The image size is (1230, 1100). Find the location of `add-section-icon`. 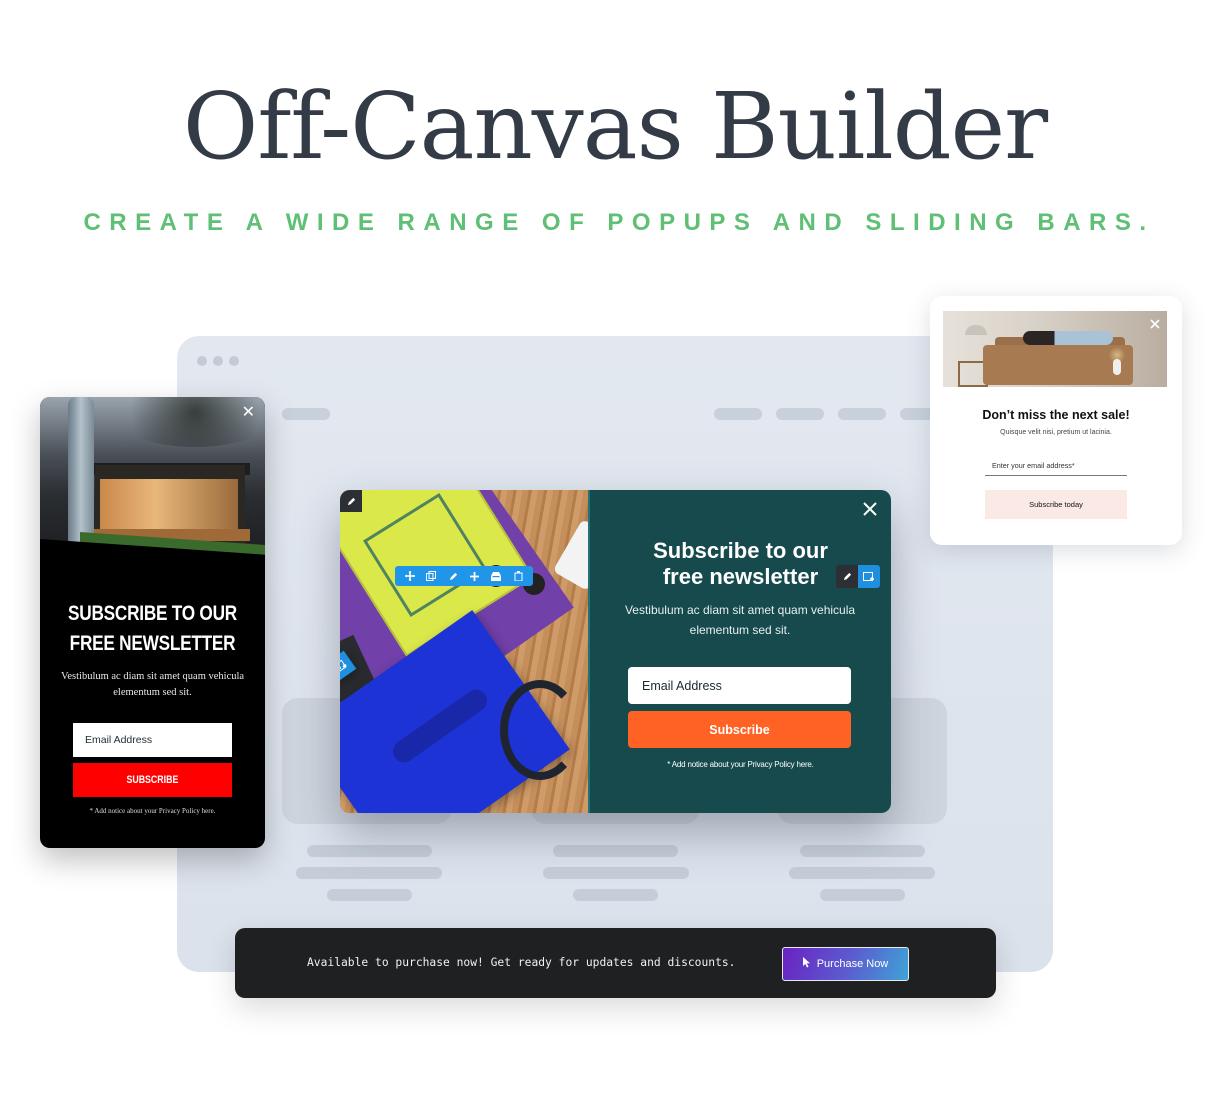

add-section-icon is located at coordinates (869, 576).